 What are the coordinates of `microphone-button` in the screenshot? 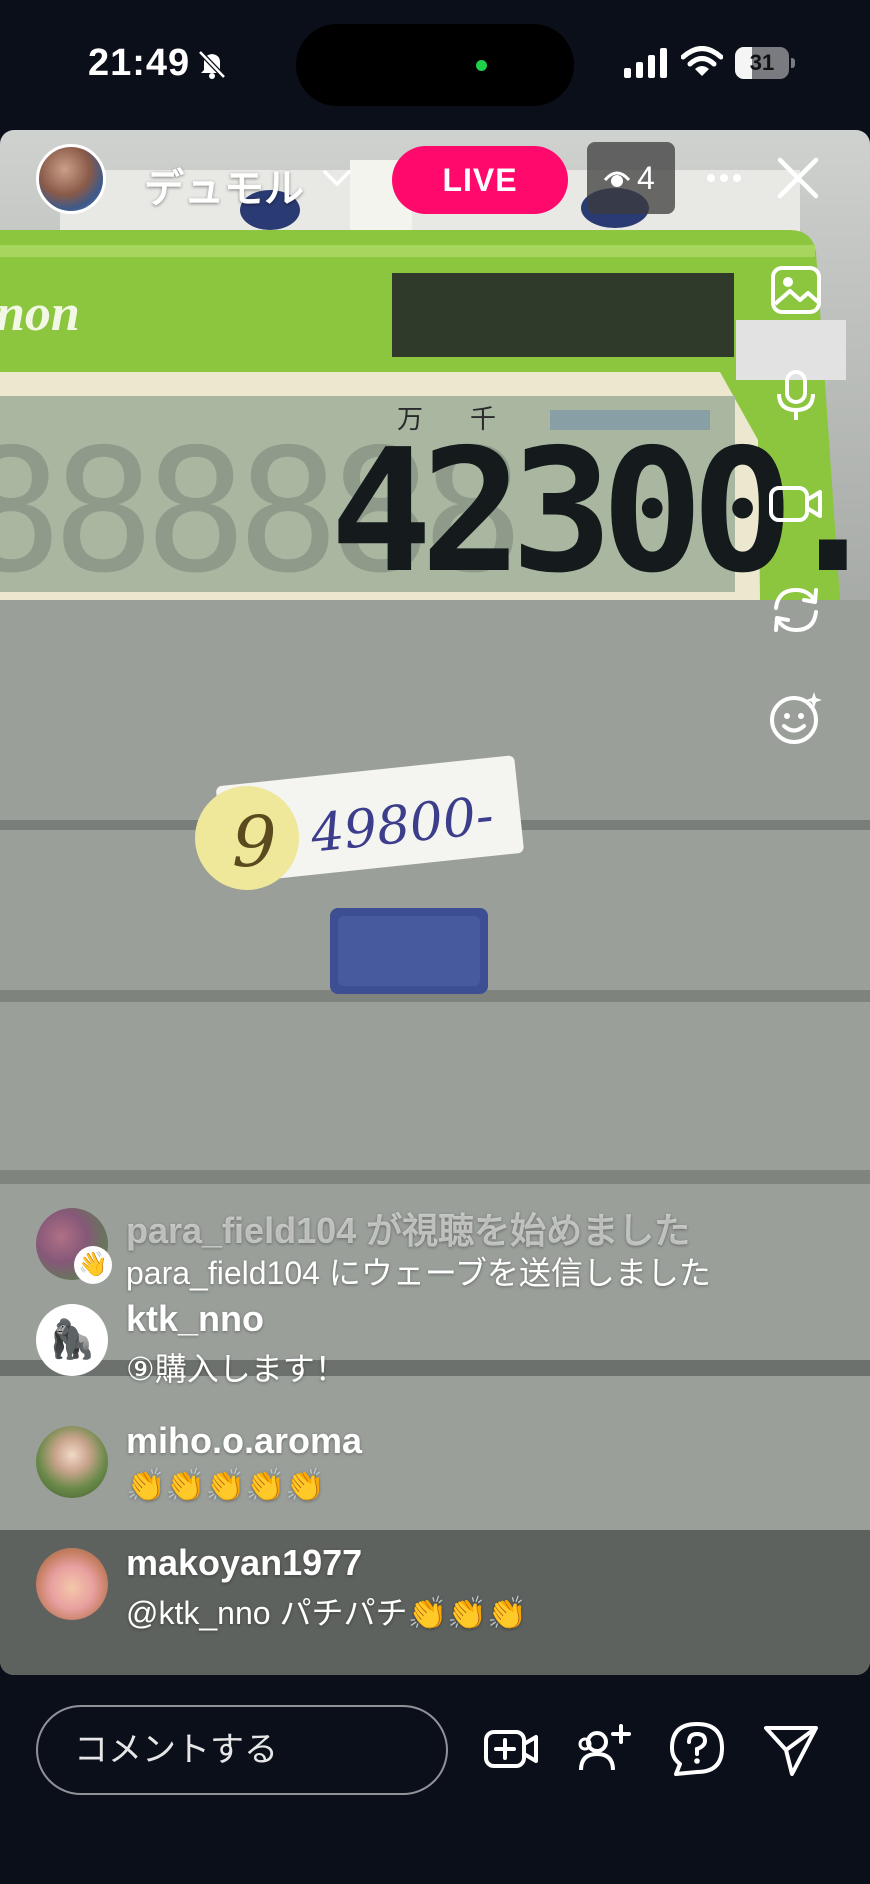 It's located at (796, 396).